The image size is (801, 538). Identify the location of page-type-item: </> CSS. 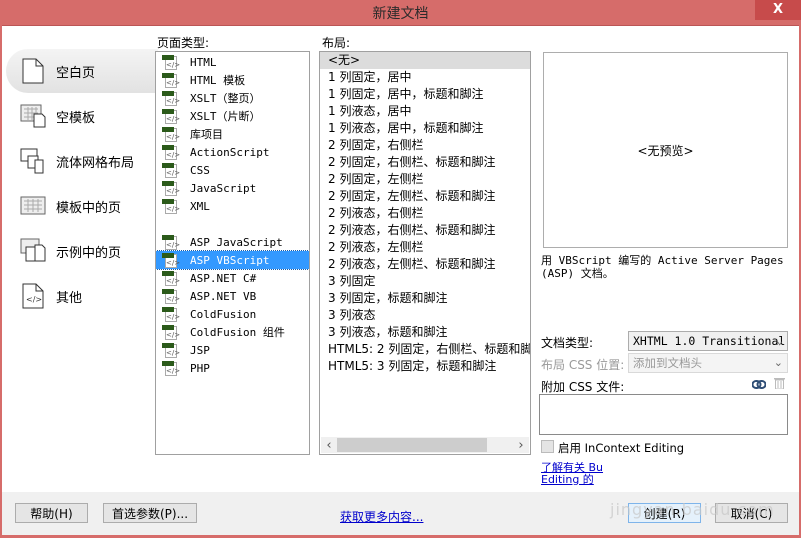
(232, 170).